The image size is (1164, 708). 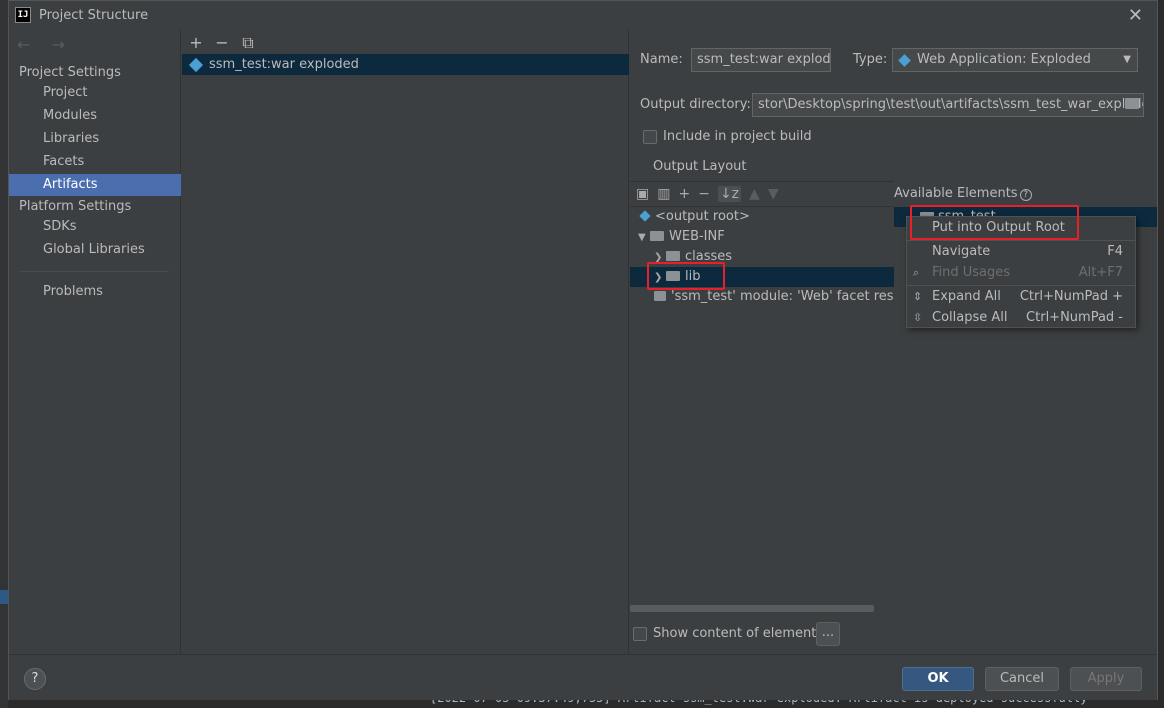 What do you see at coordinates (95, 139) in the screenshot?
I see `nav-item-libraries: Libraries` at bounding box center [95, 139].